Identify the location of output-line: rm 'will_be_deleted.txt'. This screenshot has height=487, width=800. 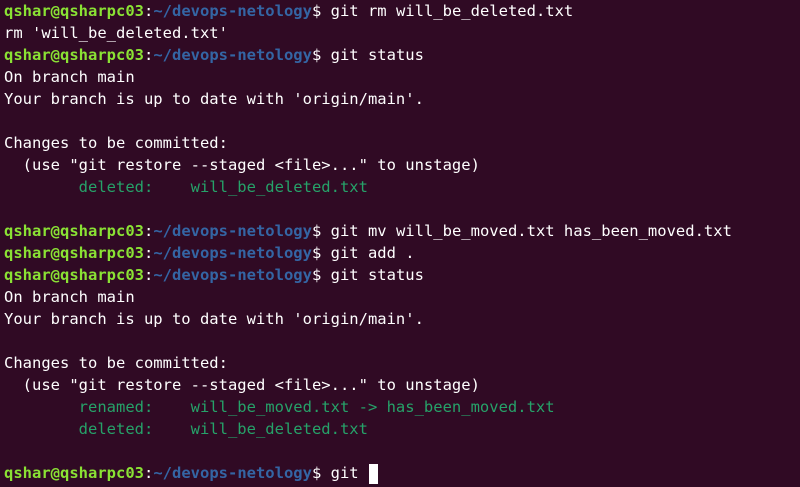
(402, 33).